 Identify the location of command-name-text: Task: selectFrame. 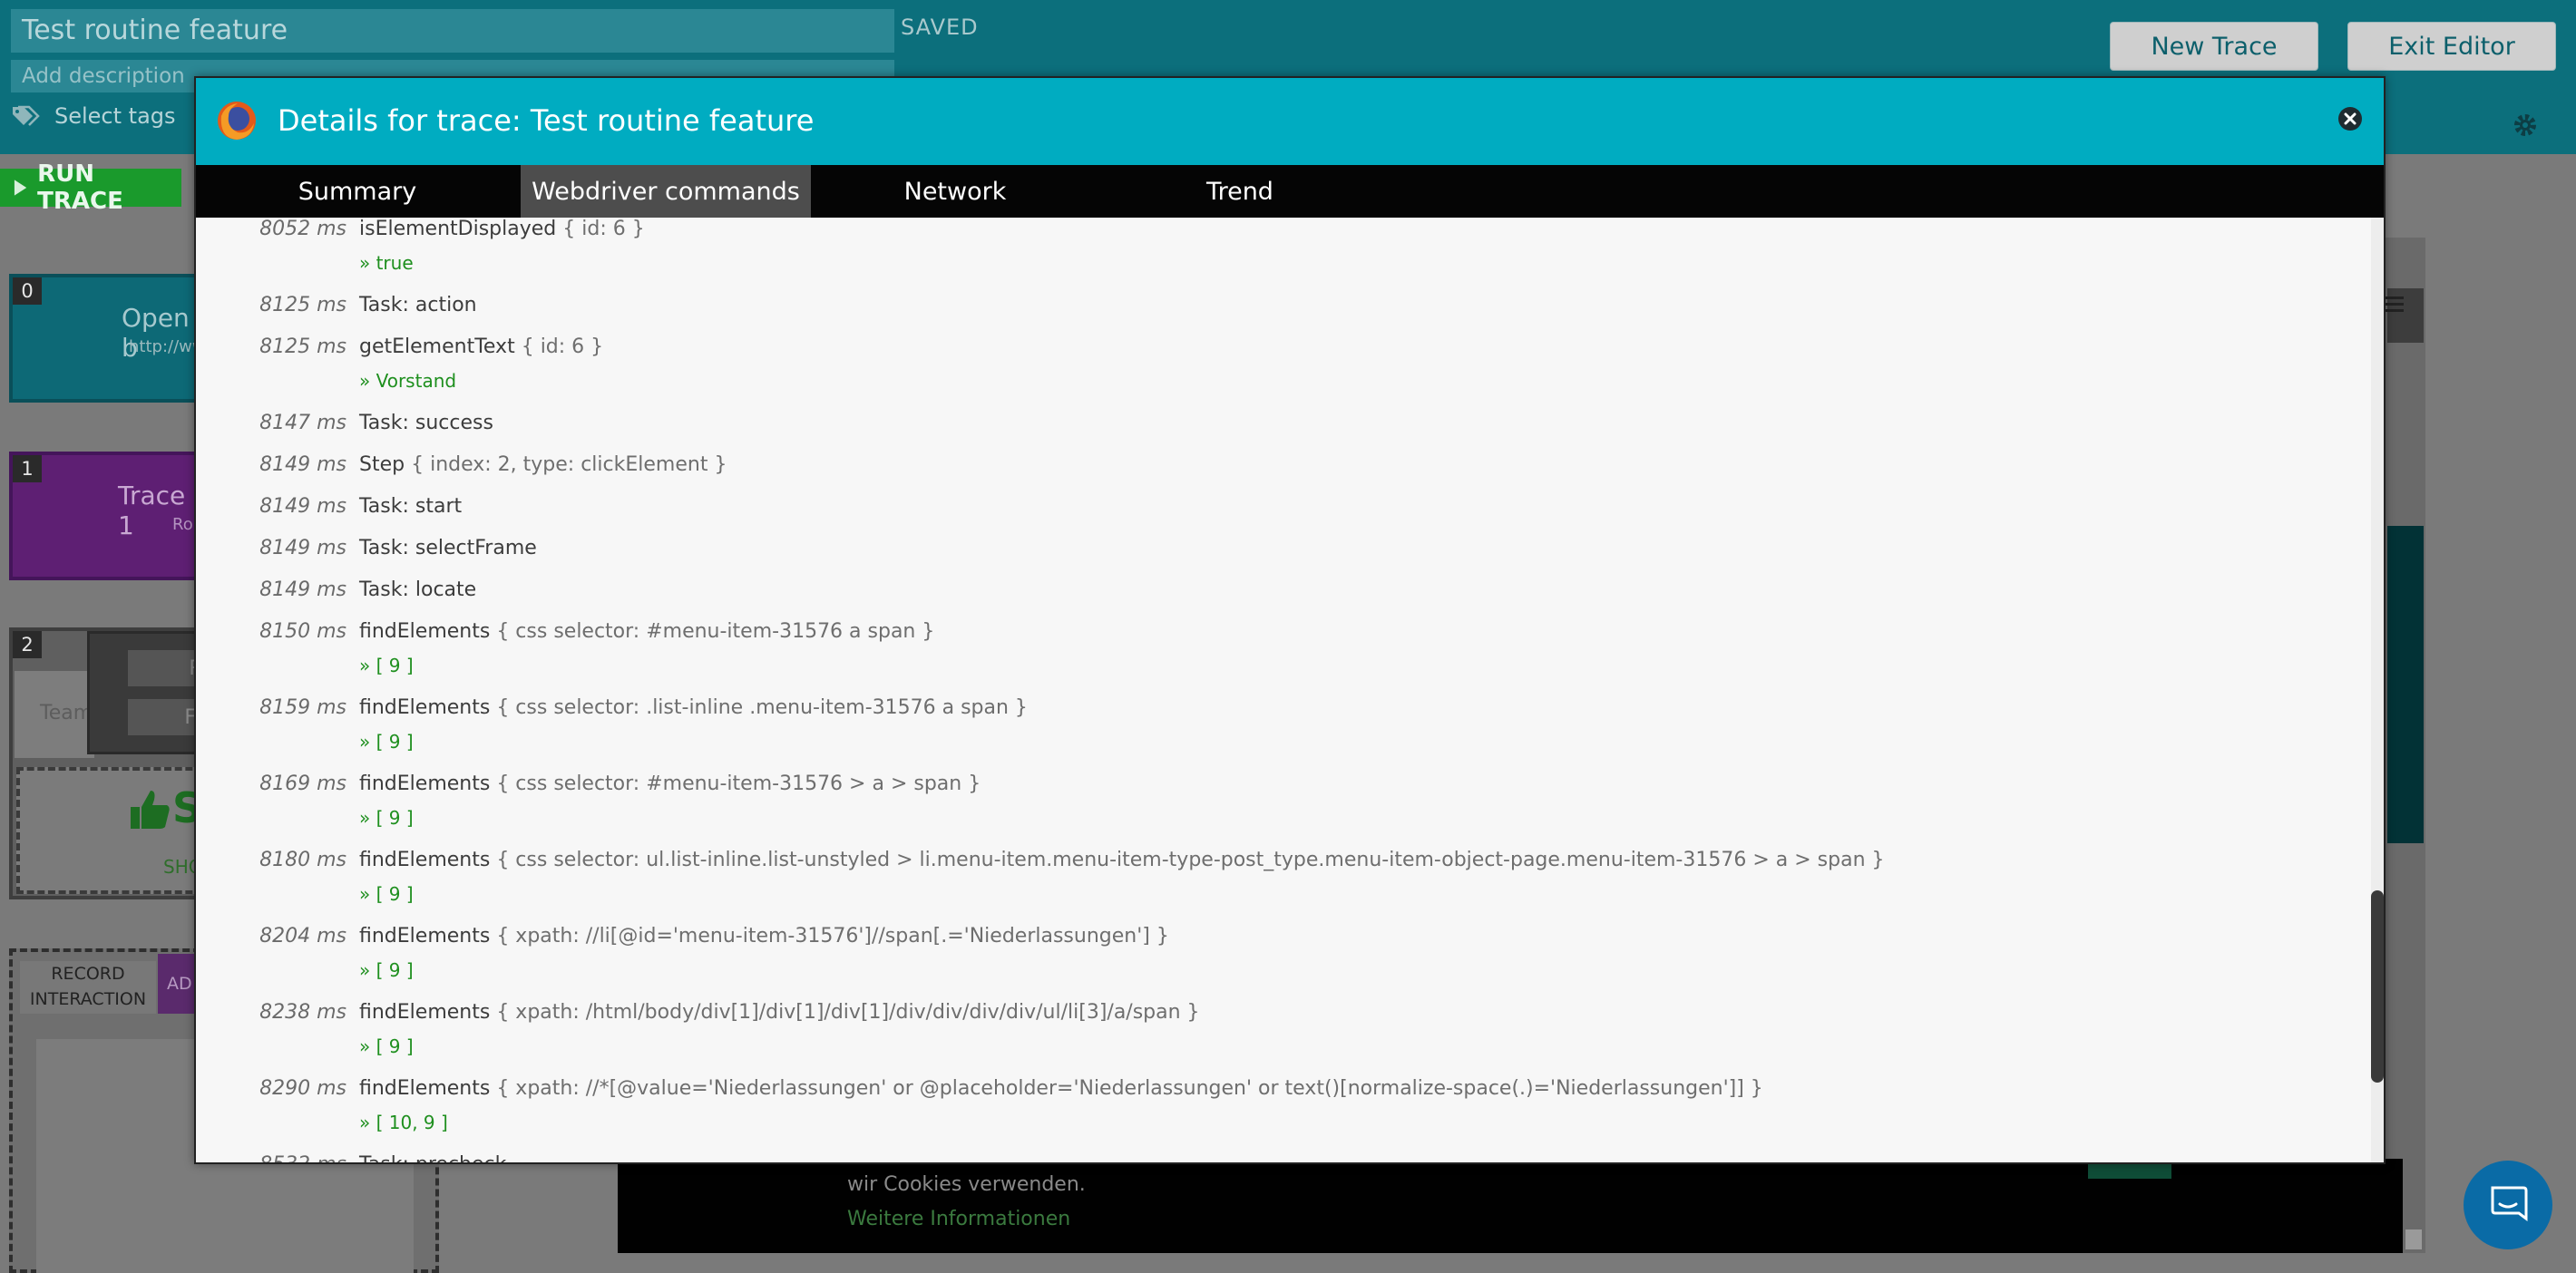
(448, 548).